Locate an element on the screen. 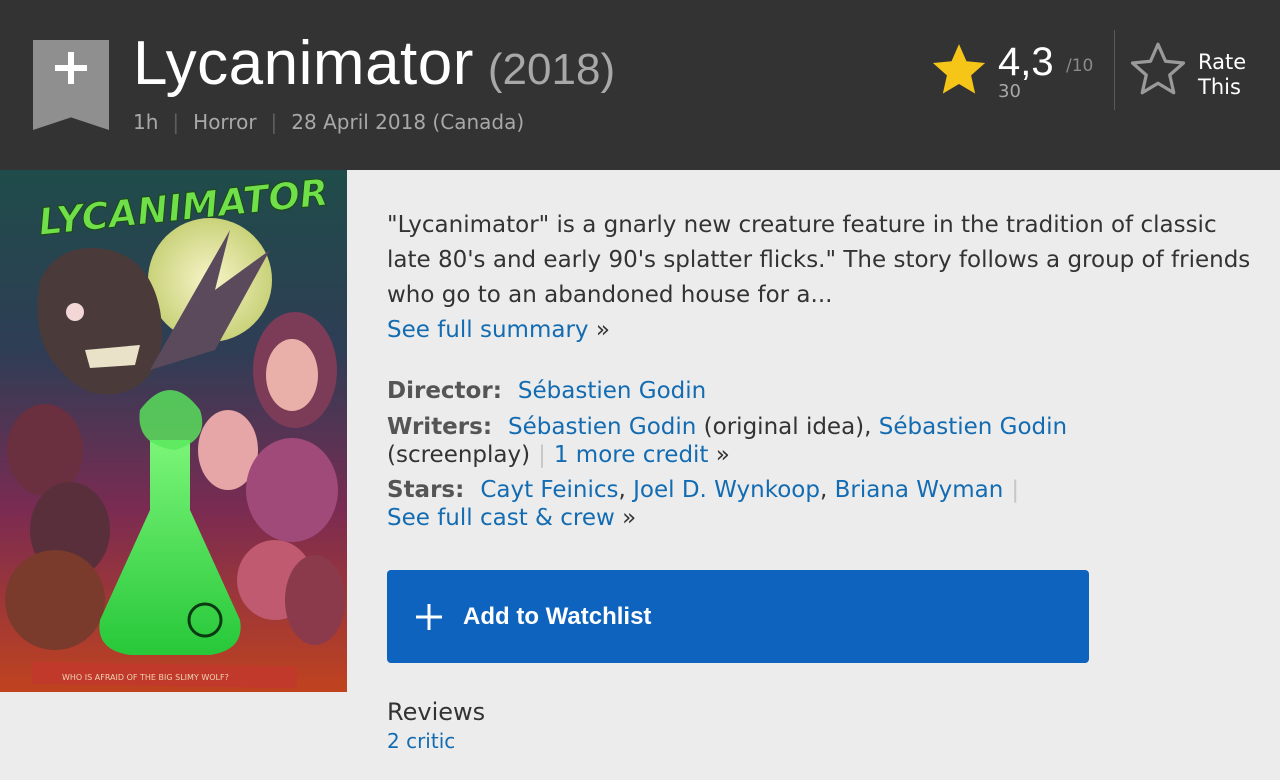  star-icon is located at coordinates (959, 69).